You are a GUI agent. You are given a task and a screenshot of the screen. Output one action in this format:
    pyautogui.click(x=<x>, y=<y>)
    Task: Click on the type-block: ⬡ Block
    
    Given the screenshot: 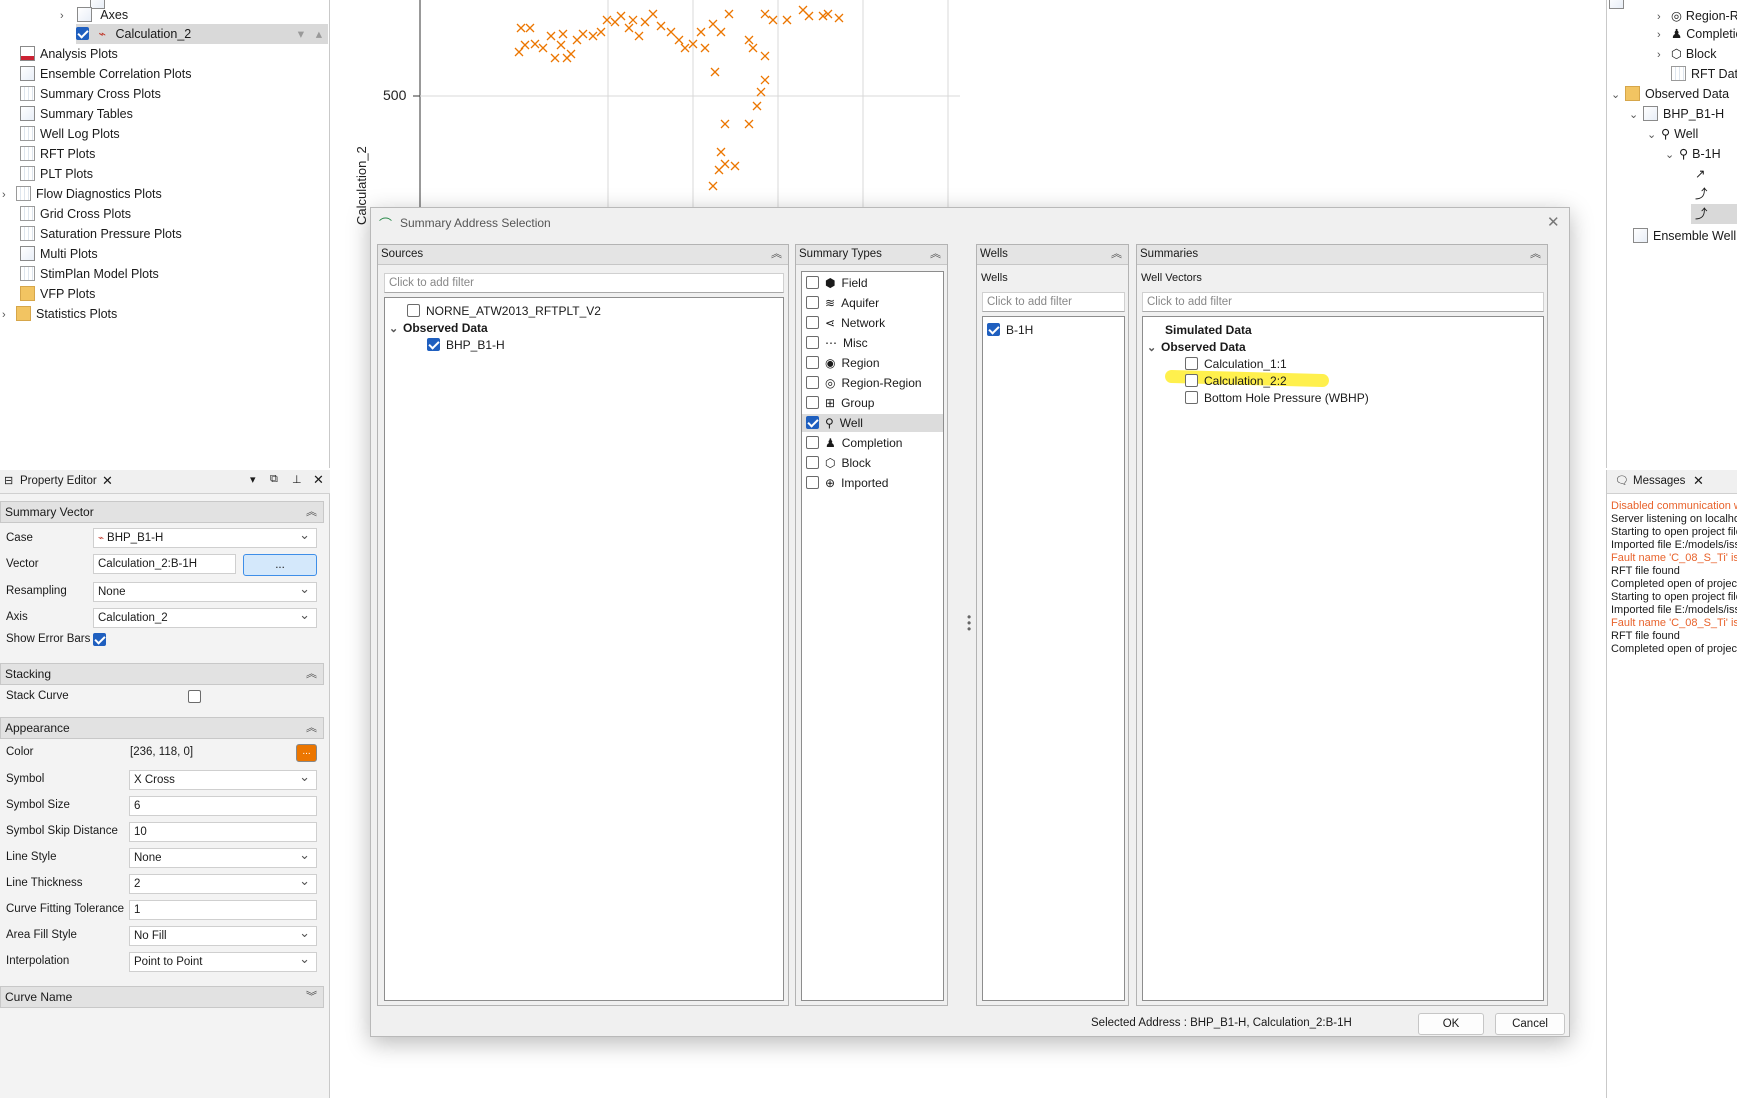 What is the action you would take?
    pyautogui.click(x=838, y=463)
    